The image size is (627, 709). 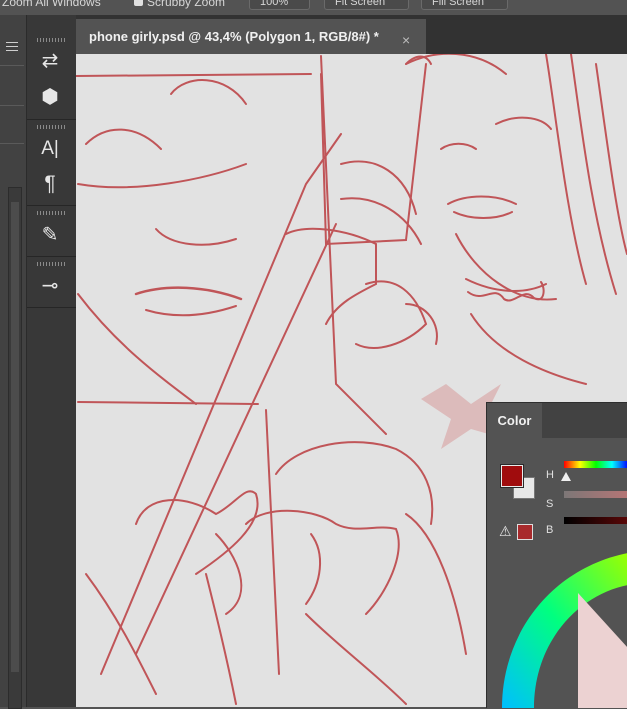 What do you see at coordinates (51, 361) in the screenshot?
I see `panel-dock: ⇄ ⬢ A| ¶ ✎ ⊸` at bounding box center [51, 361].